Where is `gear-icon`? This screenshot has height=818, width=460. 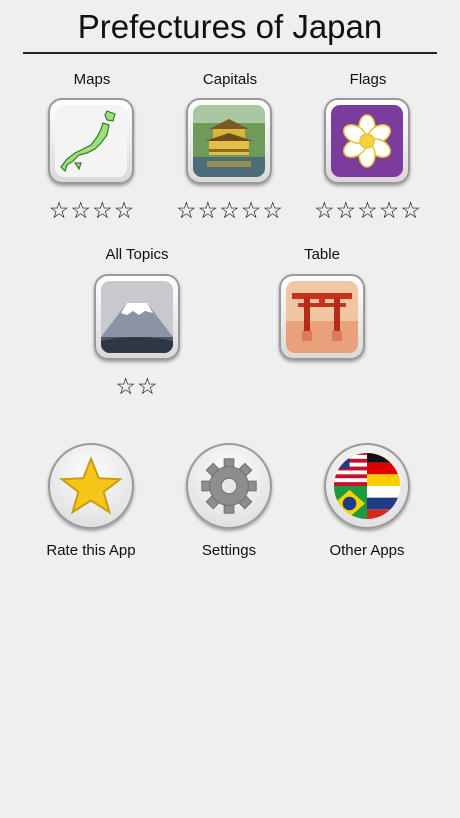
gear-icon is located at coordinates (229, 486).